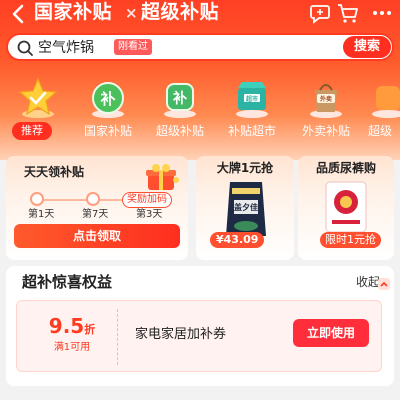  I want to click on daily-subsidy-title: 天天领补贴, so click(54, 172).